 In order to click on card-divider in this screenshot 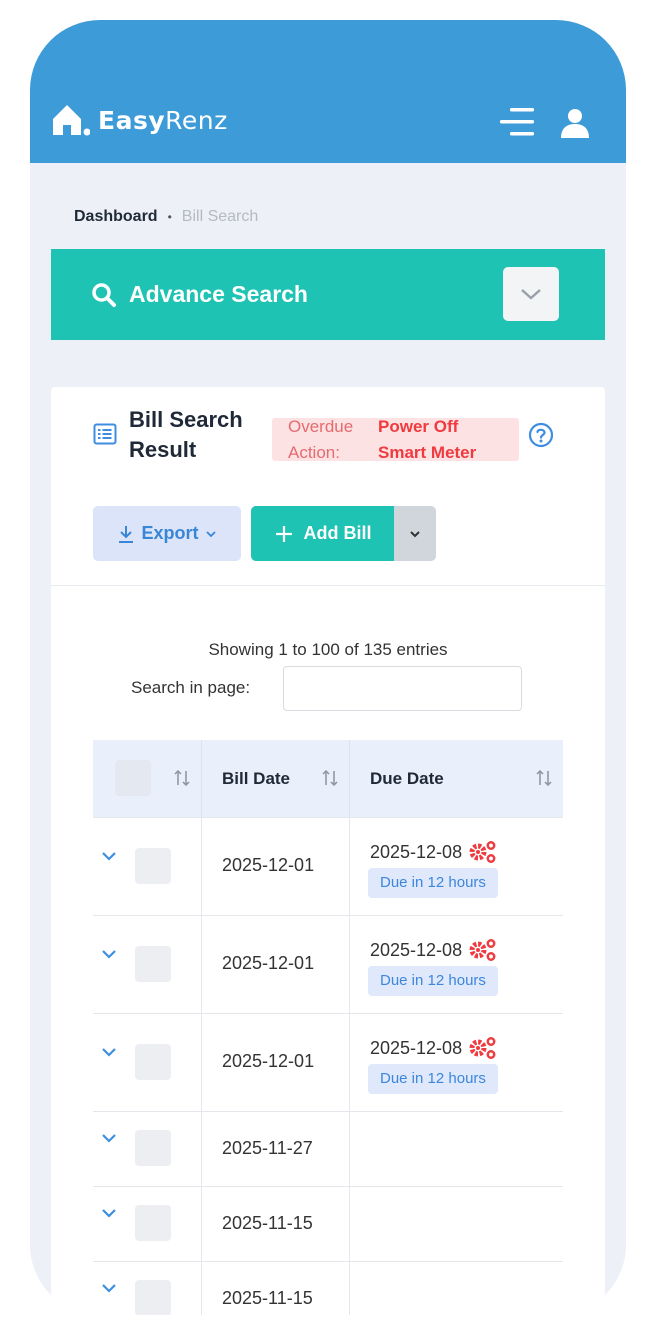, I will do `click(328, 585)`.